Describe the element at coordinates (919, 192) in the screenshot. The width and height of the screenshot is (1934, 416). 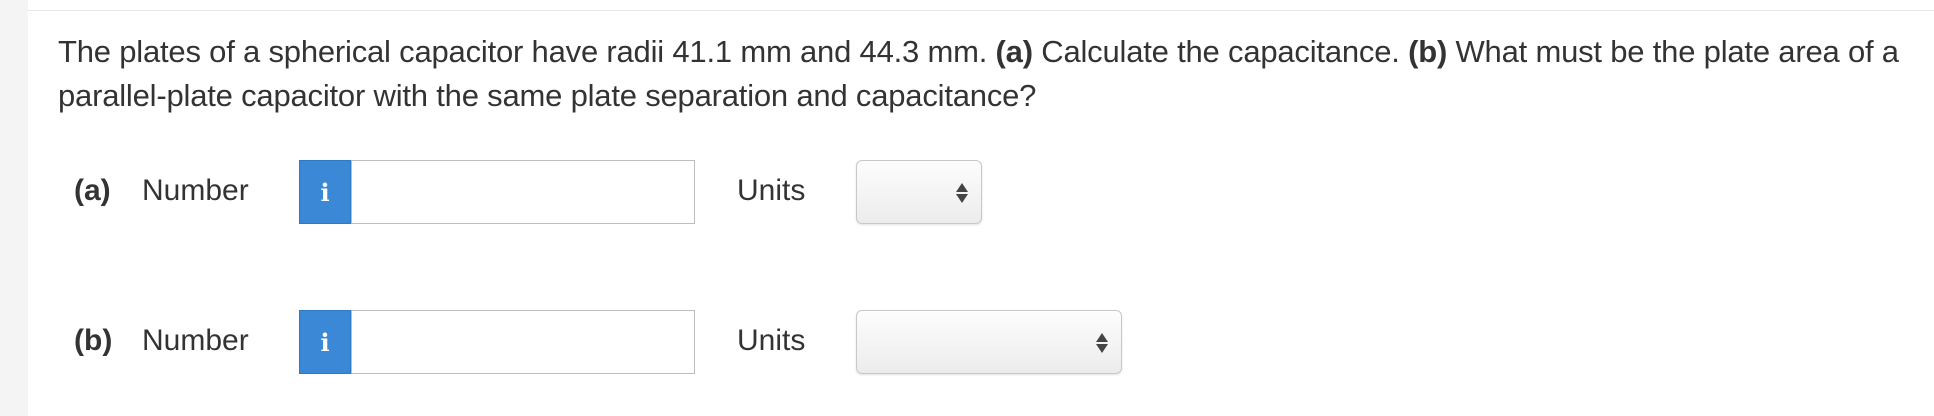
I see `units-select-a` at that location.